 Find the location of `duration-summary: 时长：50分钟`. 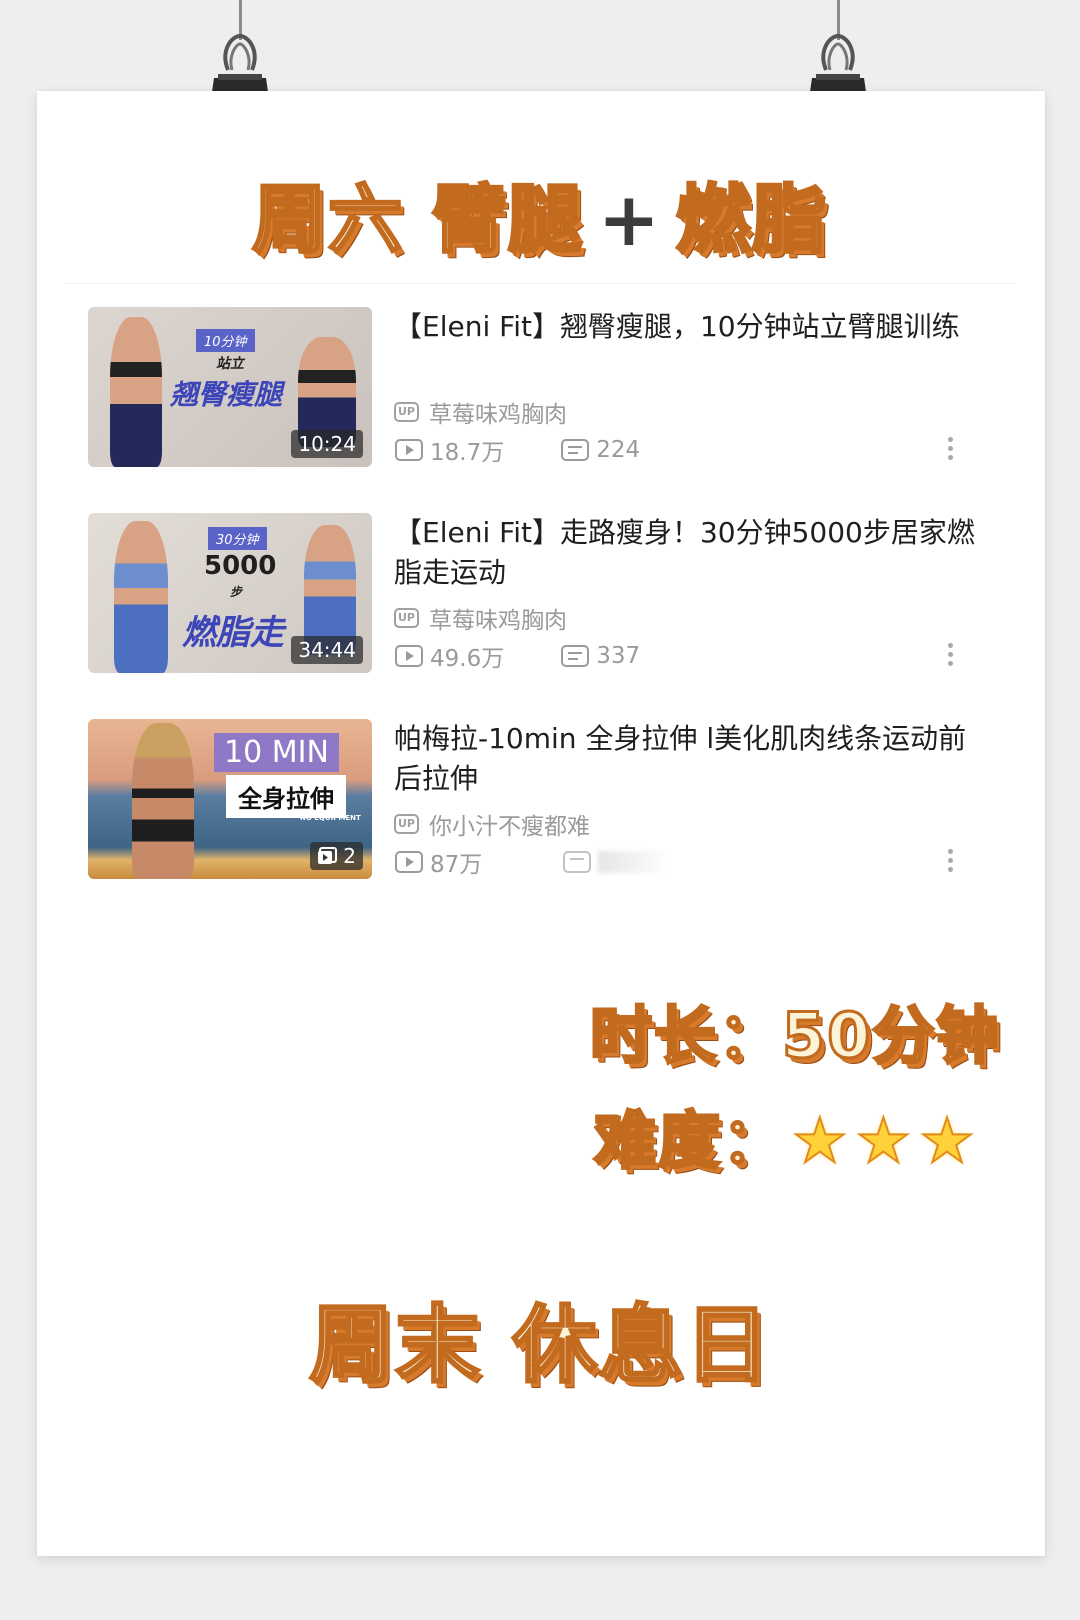

duration-summary: 时长：50分钟 is located at coordinates (794, 1030).